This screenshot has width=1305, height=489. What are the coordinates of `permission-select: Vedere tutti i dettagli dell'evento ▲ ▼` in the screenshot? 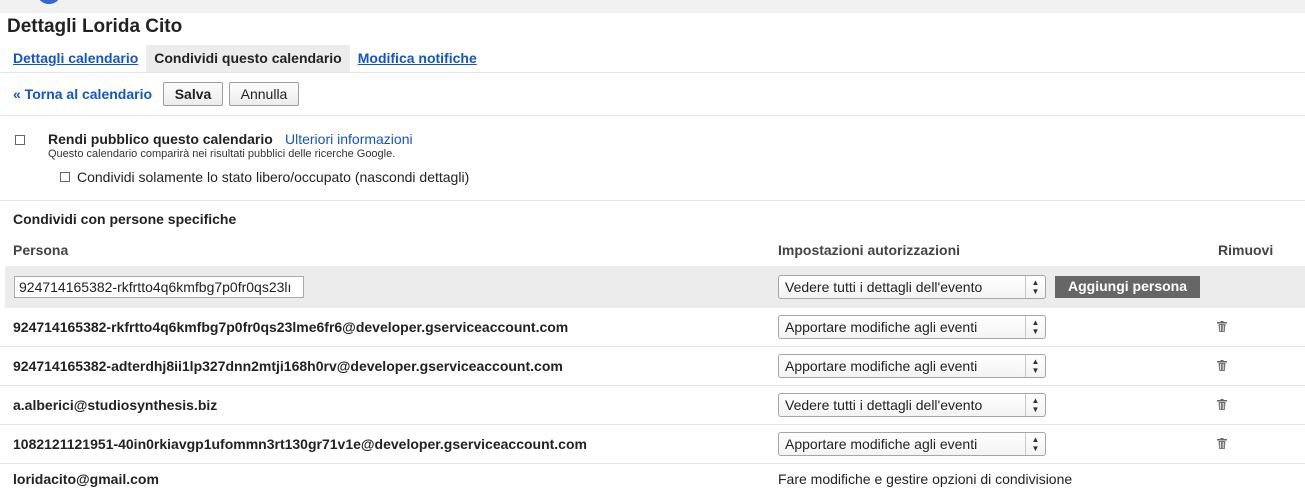 It's located at (912, 405).